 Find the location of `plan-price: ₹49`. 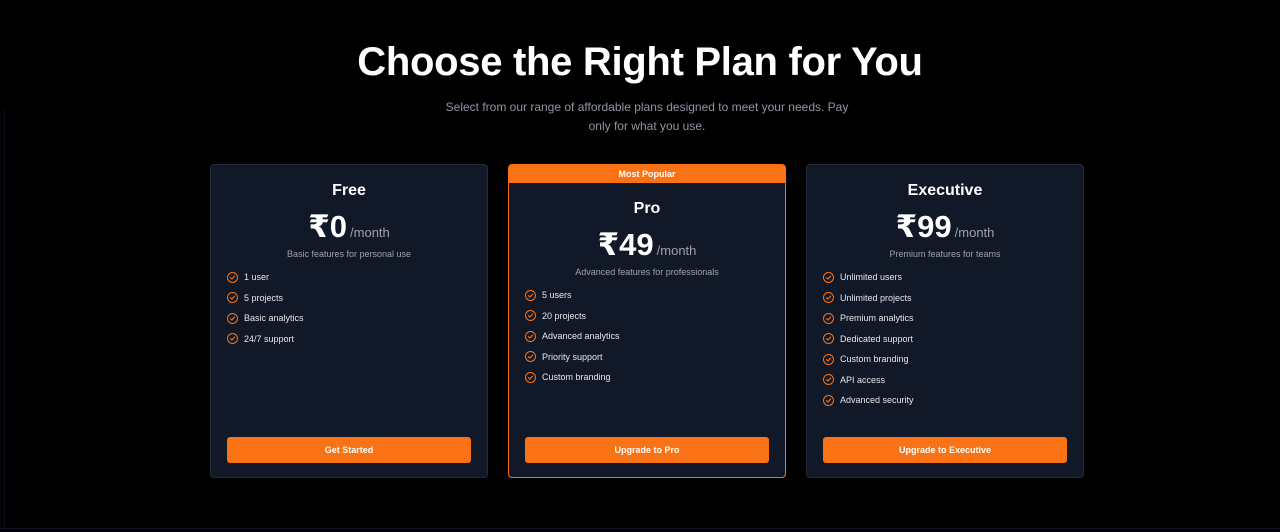

plan-price: ₹49 is located at coordinates (625, 244).